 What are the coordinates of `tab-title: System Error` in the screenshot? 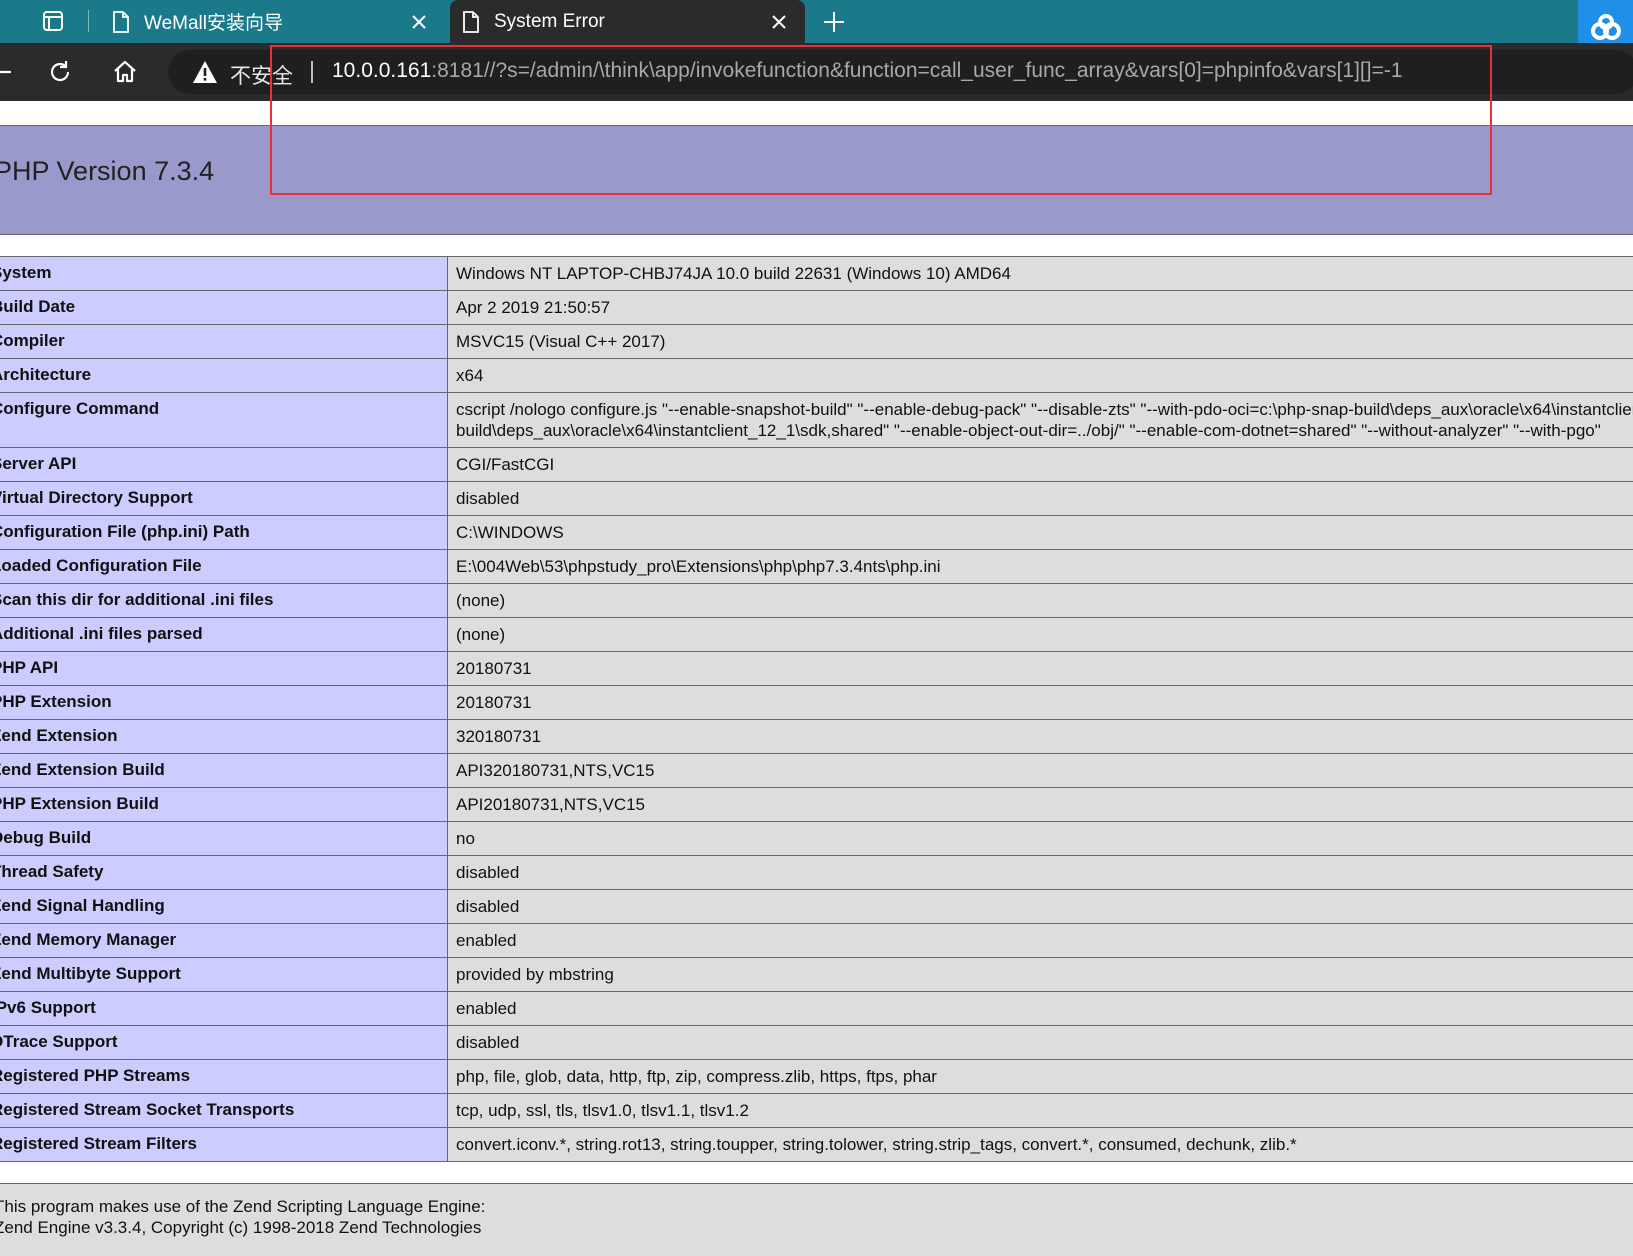 It's located at (549, 21).